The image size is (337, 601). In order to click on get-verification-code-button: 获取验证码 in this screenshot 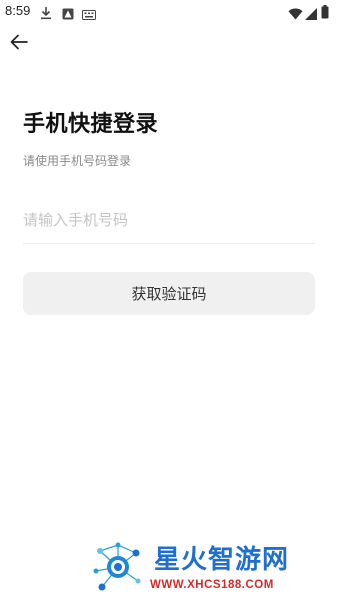, I will do `click(169, 293)`.